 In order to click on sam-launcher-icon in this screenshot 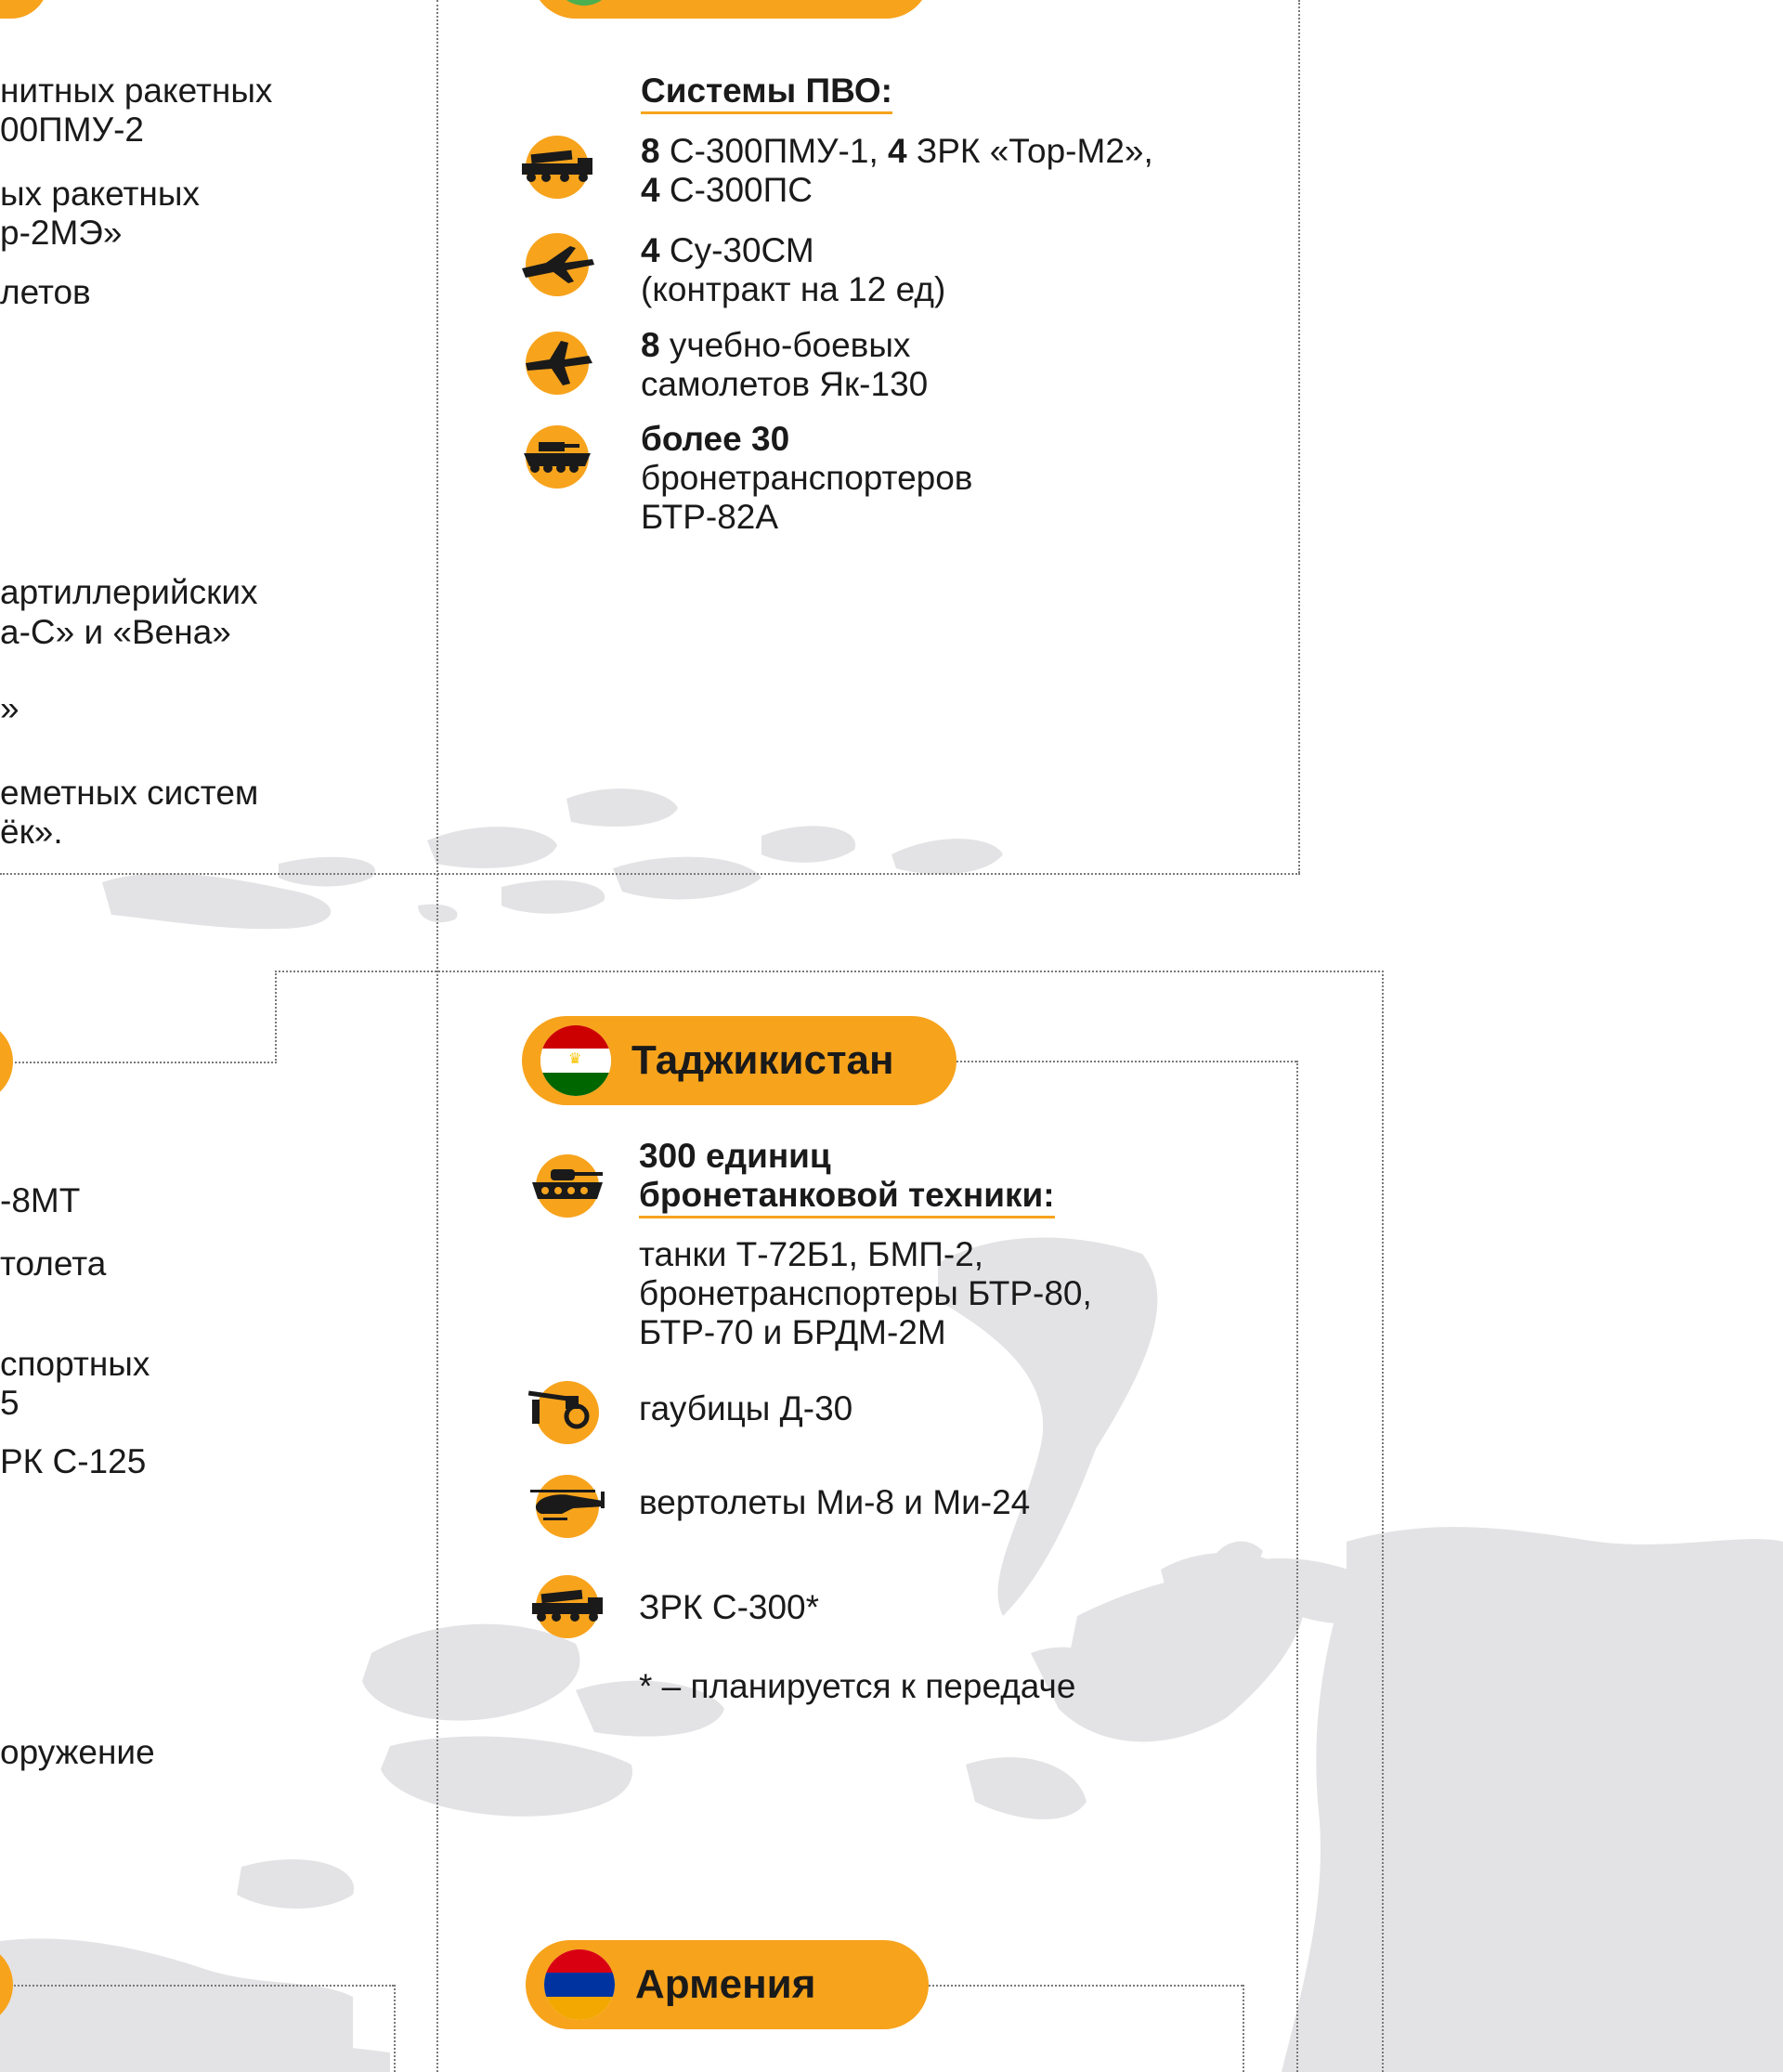, I will do `click(567, 1606)`.